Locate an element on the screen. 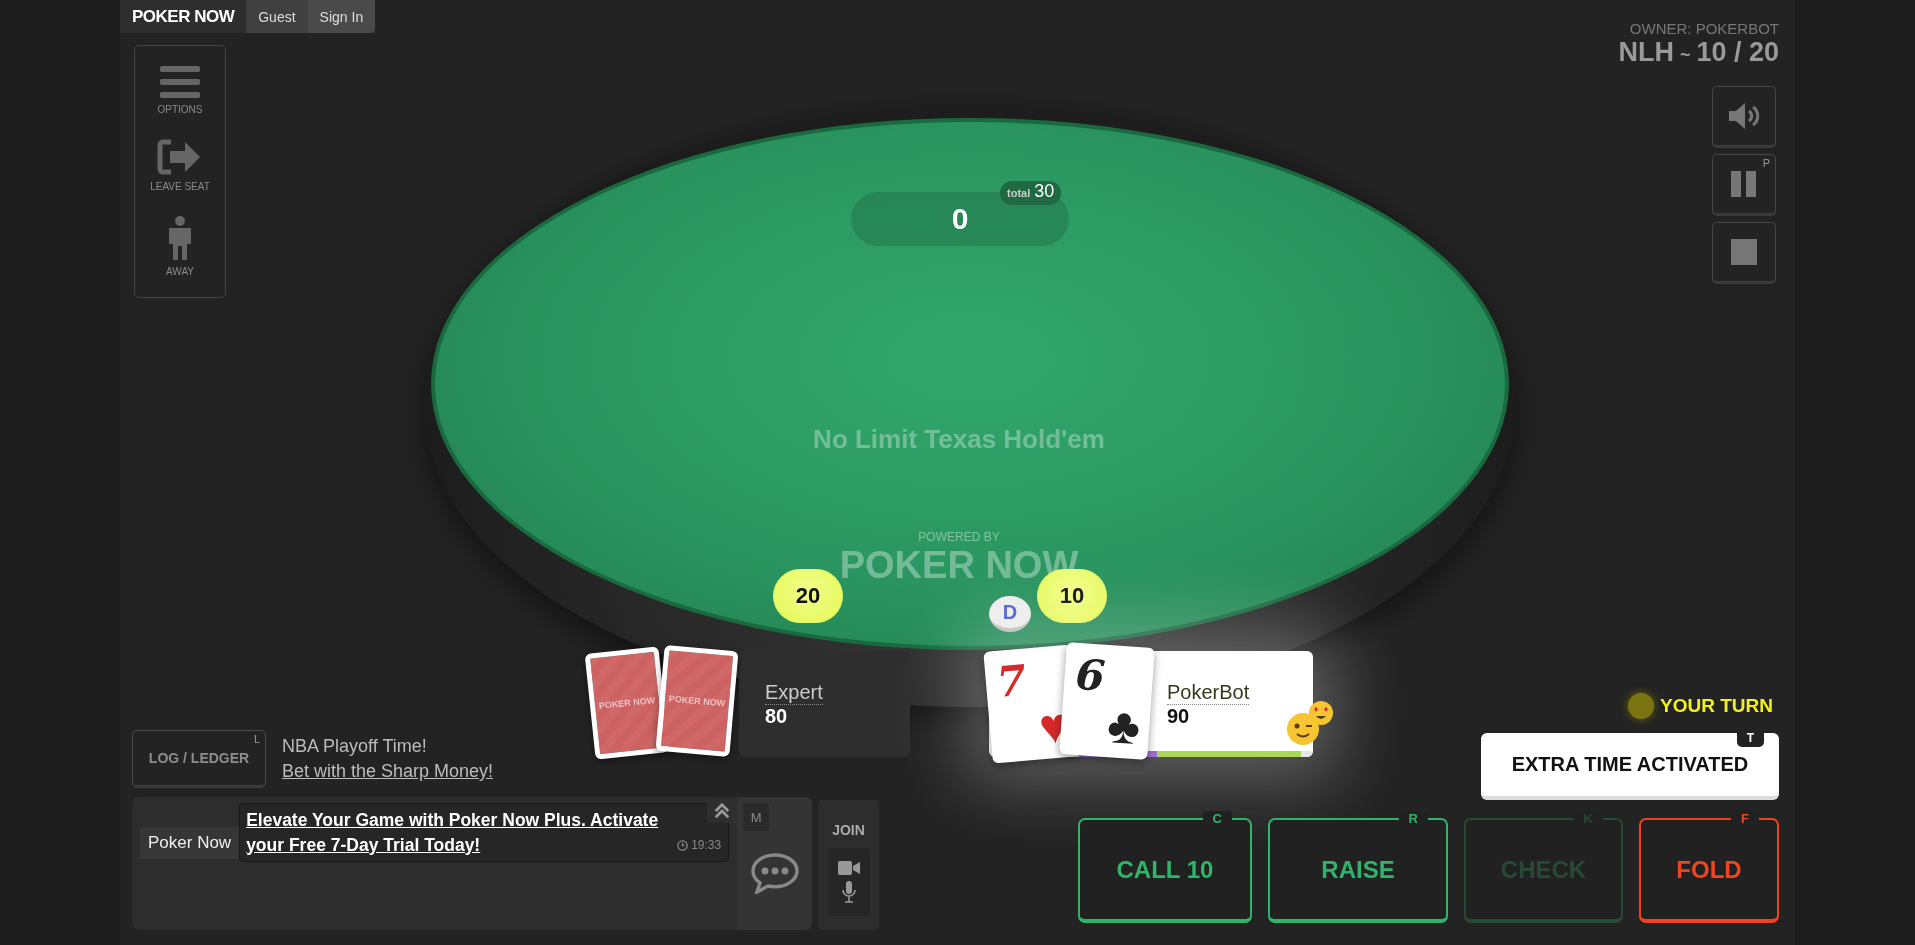  powered-by-label: POWERED BY is located at coordinates (959, 537).